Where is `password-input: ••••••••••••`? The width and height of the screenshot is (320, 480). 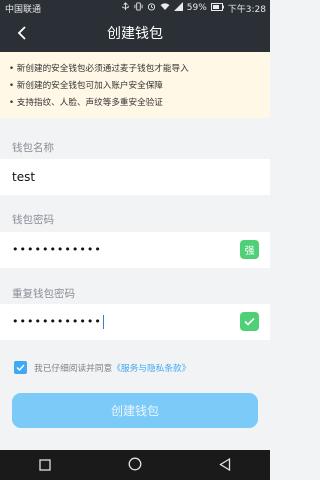
password-input: •••••••••••• is located at coordinates (57, 250).